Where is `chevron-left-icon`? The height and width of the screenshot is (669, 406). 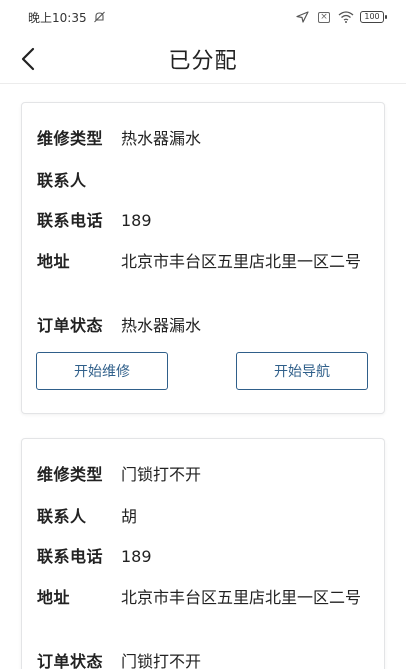 chevron-left-icon is located at coordinates (28, 59).